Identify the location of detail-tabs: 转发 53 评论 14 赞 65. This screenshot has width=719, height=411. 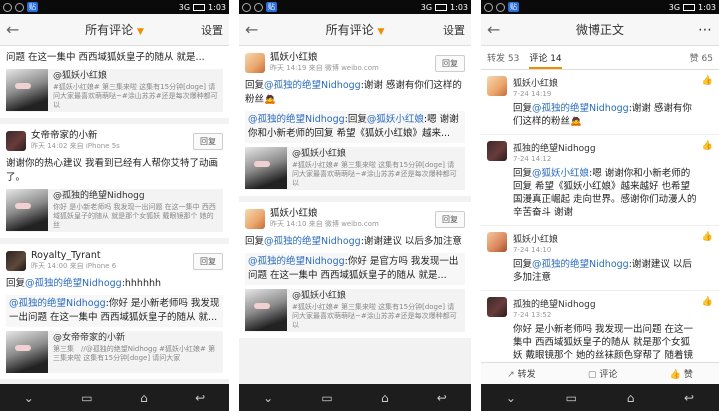
(600, 58).